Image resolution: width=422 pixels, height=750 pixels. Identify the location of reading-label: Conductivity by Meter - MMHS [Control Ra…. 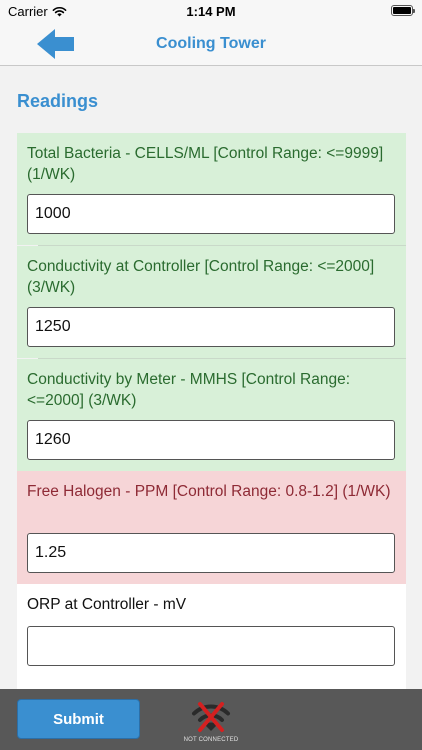
(189, 390).